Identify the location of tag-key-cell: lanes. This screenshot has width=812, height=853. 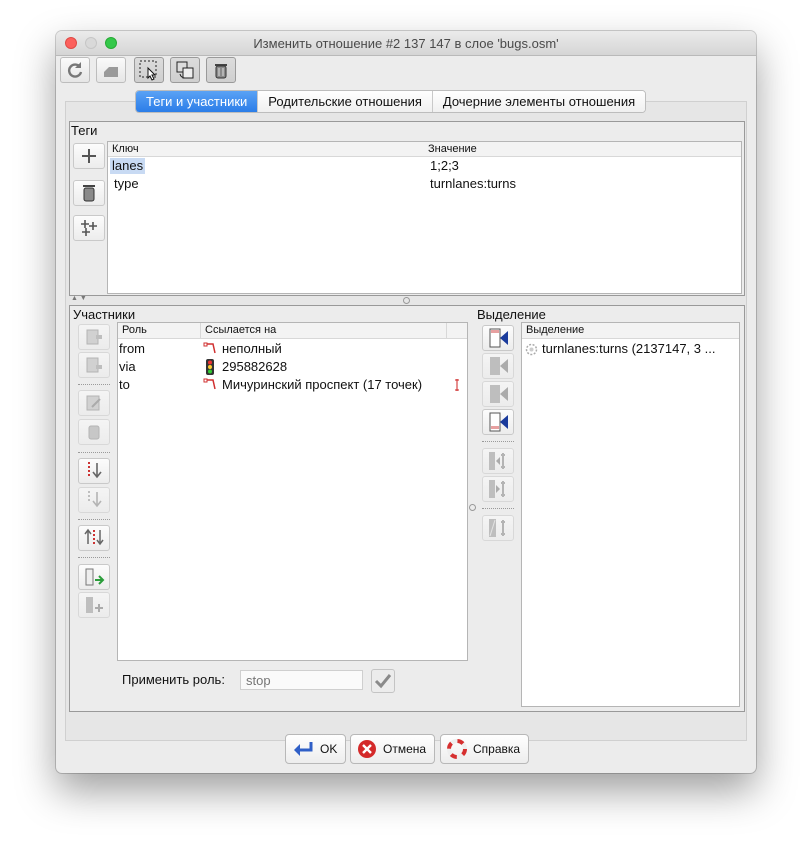
(128, 166).